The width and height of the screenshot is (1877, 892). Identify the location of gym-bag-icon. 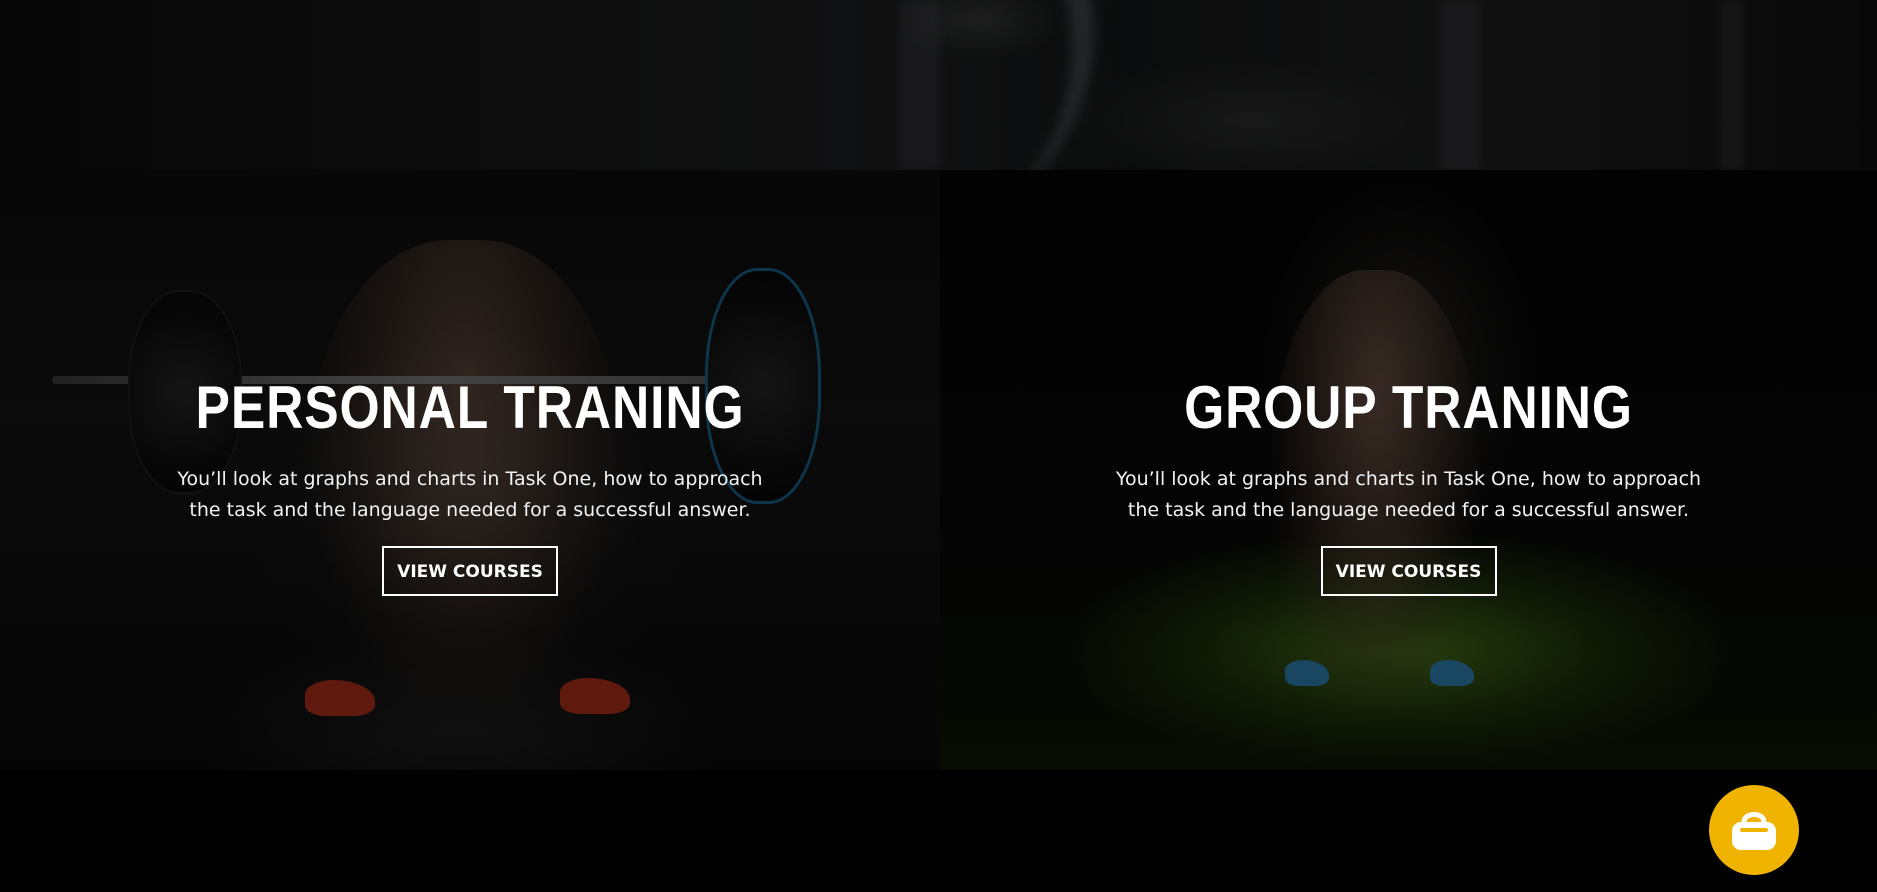
(1754, 830).